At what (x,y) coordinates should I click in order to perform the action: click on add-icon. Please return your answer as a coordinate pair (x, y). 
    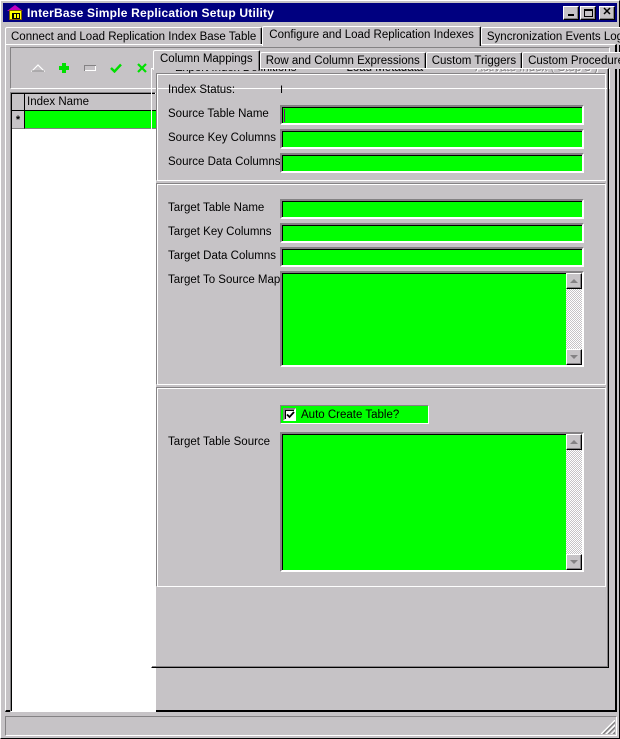
    Looking at the image, I should click on (64, 68).